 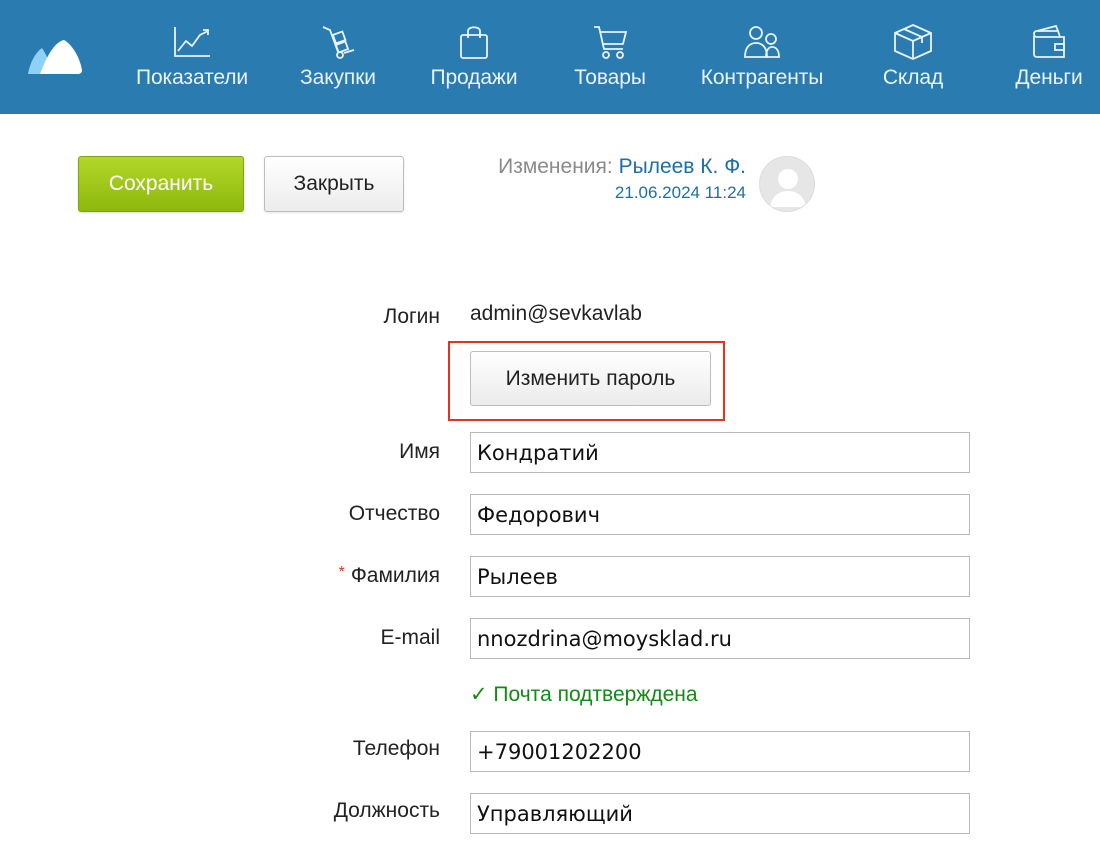 What do you see at coordinates (720, 452) in the screenshot?
I see `first-name-field: Кондратий` at bounding box center [720, 452].